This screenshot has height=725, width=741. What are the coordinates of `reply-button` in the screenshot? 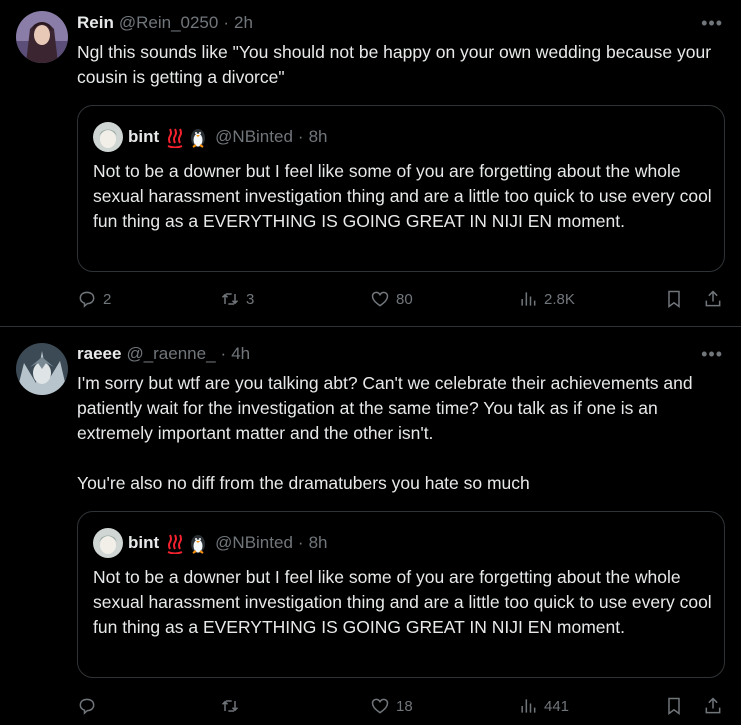 It's located at (90, 706).